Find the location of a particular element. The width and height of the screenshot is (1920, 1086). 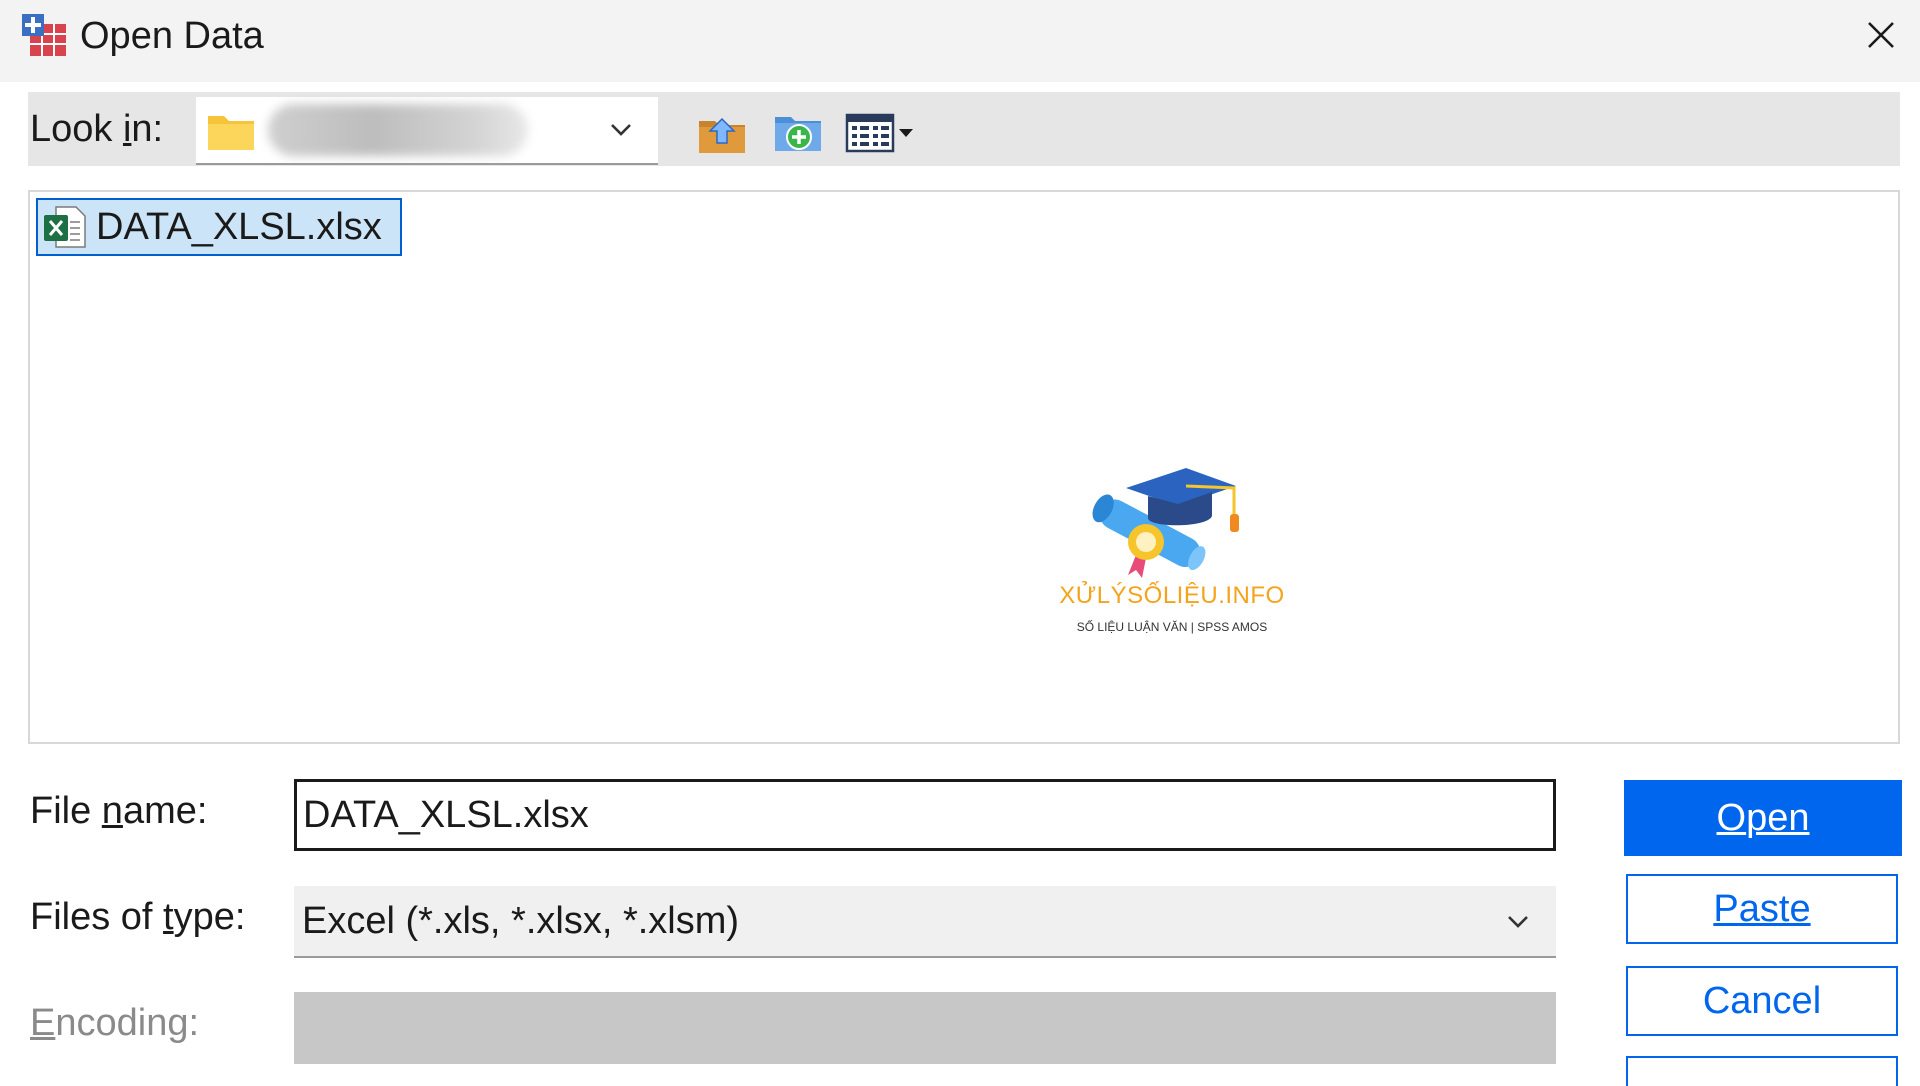

watermark-title: XỬLÝSỐLIỆU.INFO is located at coordinates (1172, 595).